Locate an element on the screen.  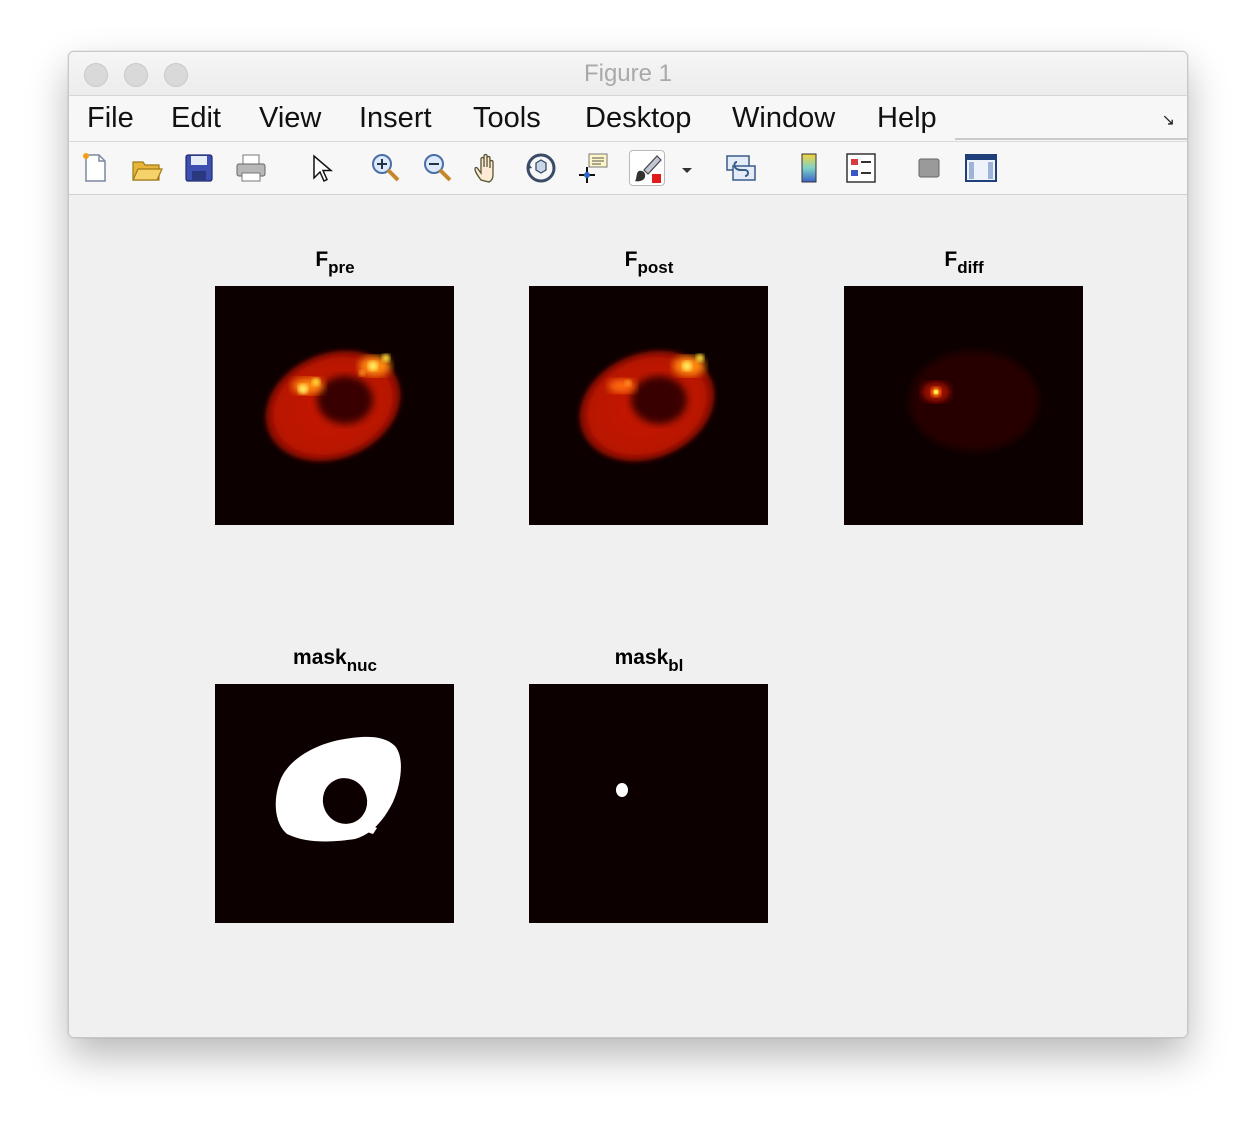
title-bar: Figure 1 is located at coordinates (628, 74).